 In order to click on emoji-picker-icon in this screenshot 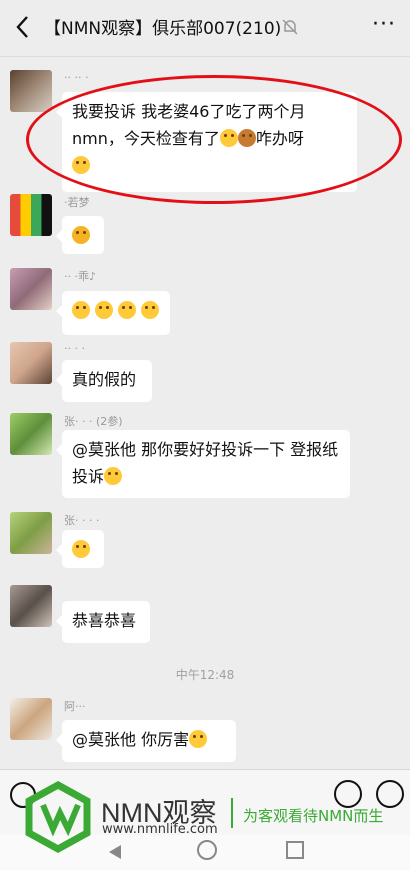, I will do `click(348, 794)`.